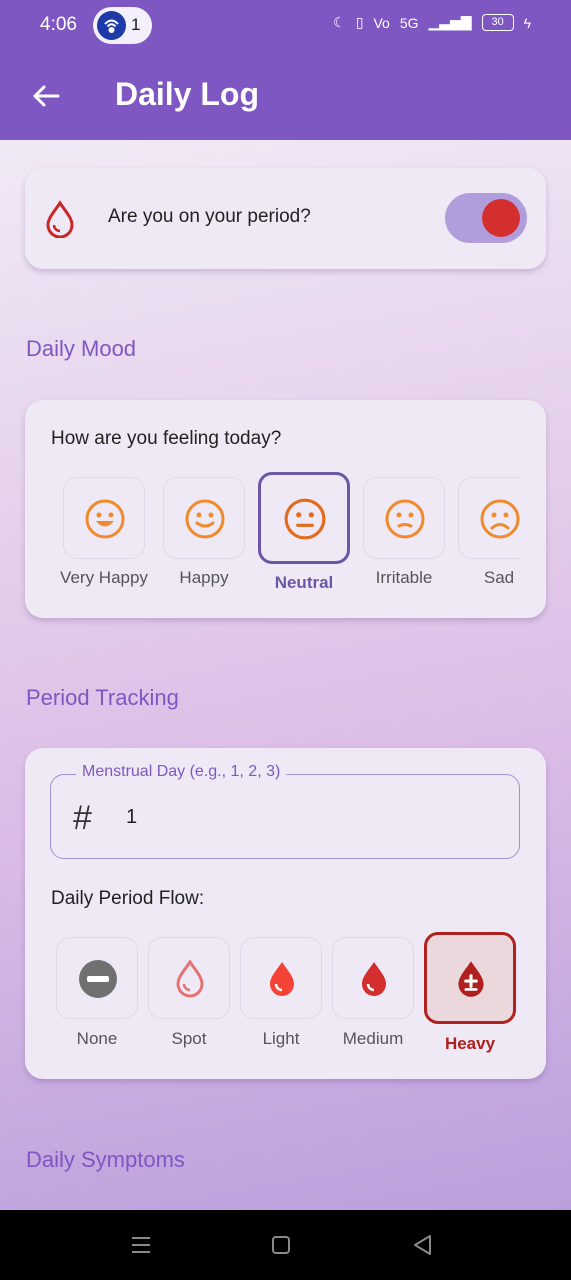 The image size is (571, 1280). What do you see at coordinates (373, 1038) in the screenshot?
I see `flow-label-medium: Medium` at bounding box center [373, 1038].